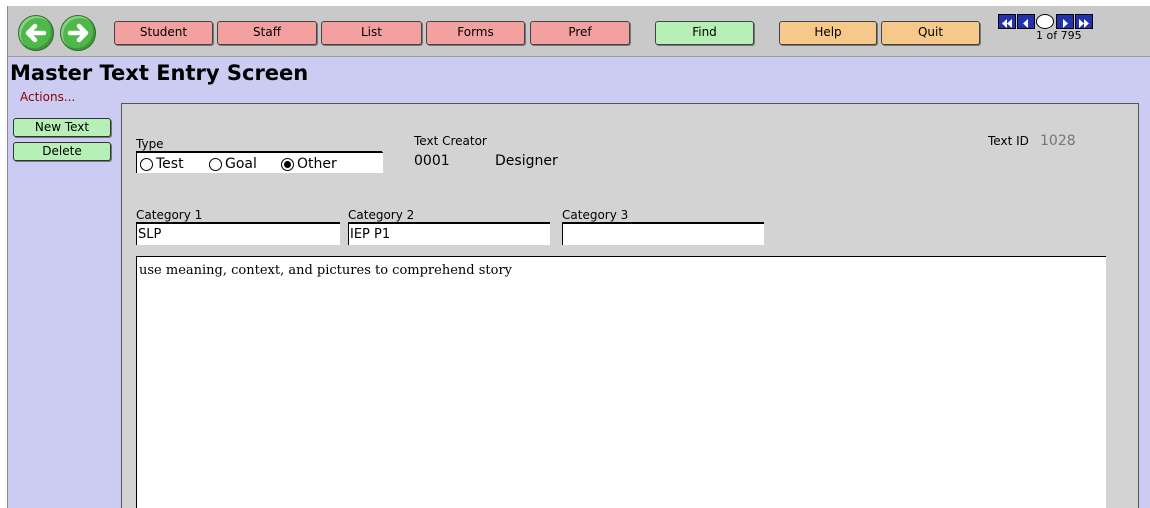  I want to click on category3-field, so click(663, 234).